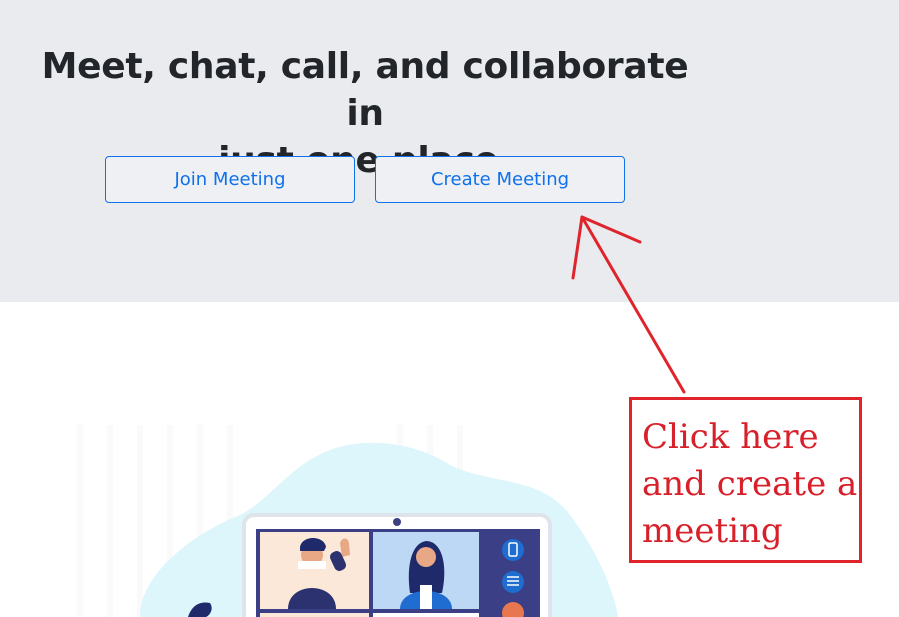  Describe the element at coordinates (230, 179) in the screenshot. I see `join-meeting-button: Join Meeting` at that location.